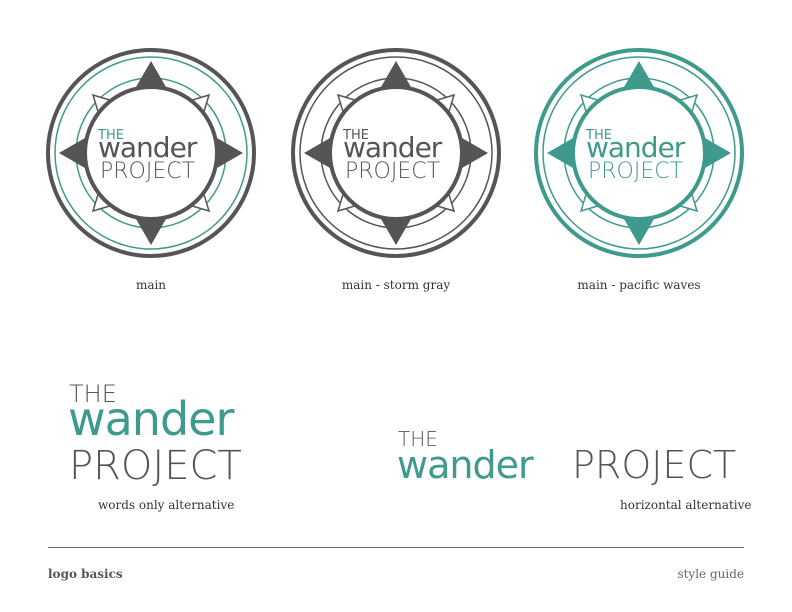  What do you see at coordinates (710, 574) in the screenshot?
I see `footer-document-title: style guide` at bounding box center [710, 574].